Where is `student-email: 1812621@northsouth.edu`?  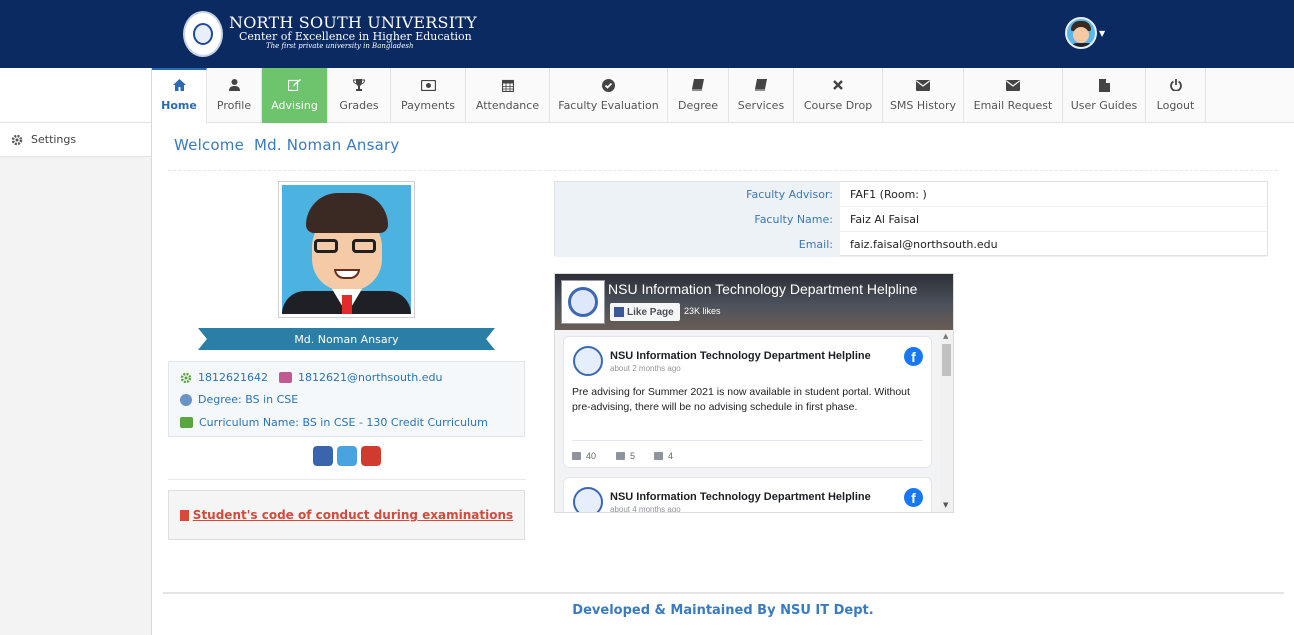
student-email: 1812621@northsouth.edu is located at coordinates (360, 377).